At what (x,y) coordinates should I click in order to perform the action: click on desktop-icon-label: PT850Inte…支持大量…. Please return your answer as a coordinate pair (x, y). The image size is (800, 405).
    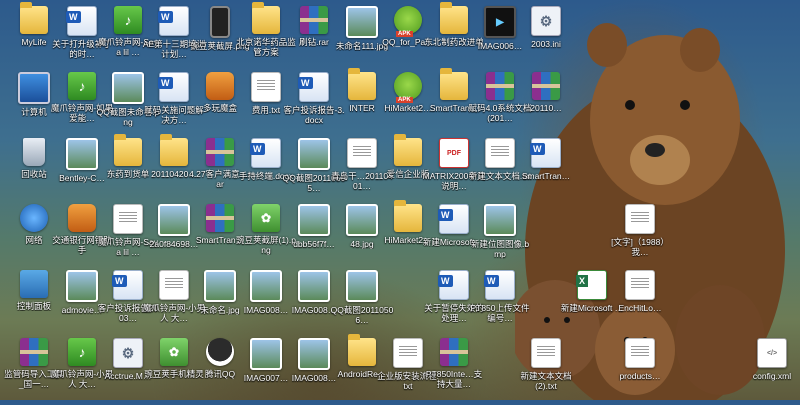
    Looking at the image, I should click on (454, 379).